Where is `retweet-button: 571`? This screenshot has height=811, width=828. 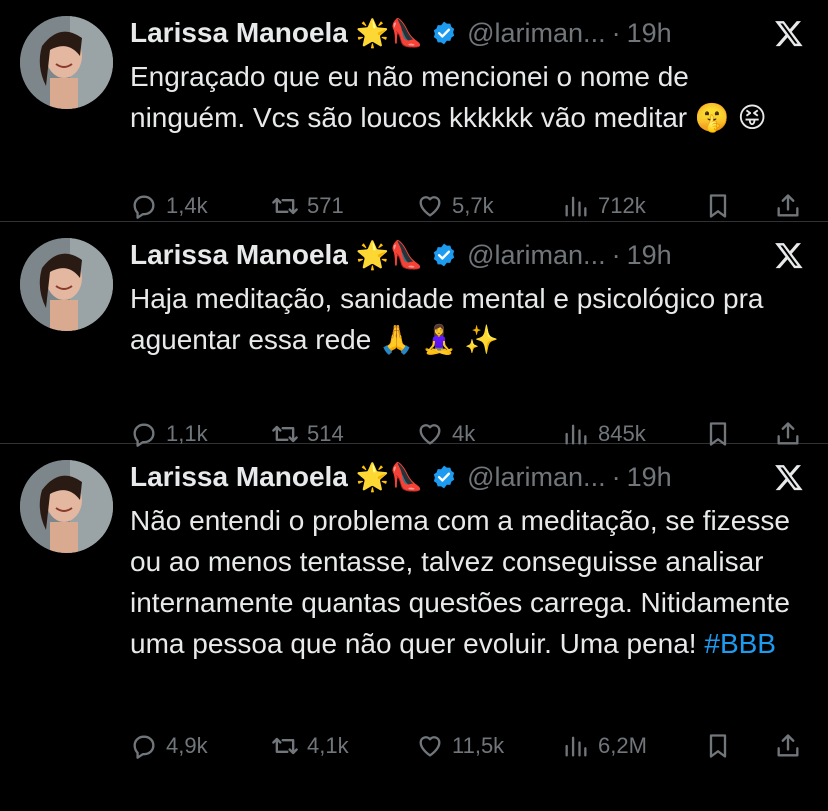
retweet-button: 571 is located at coordinates (307, 206).